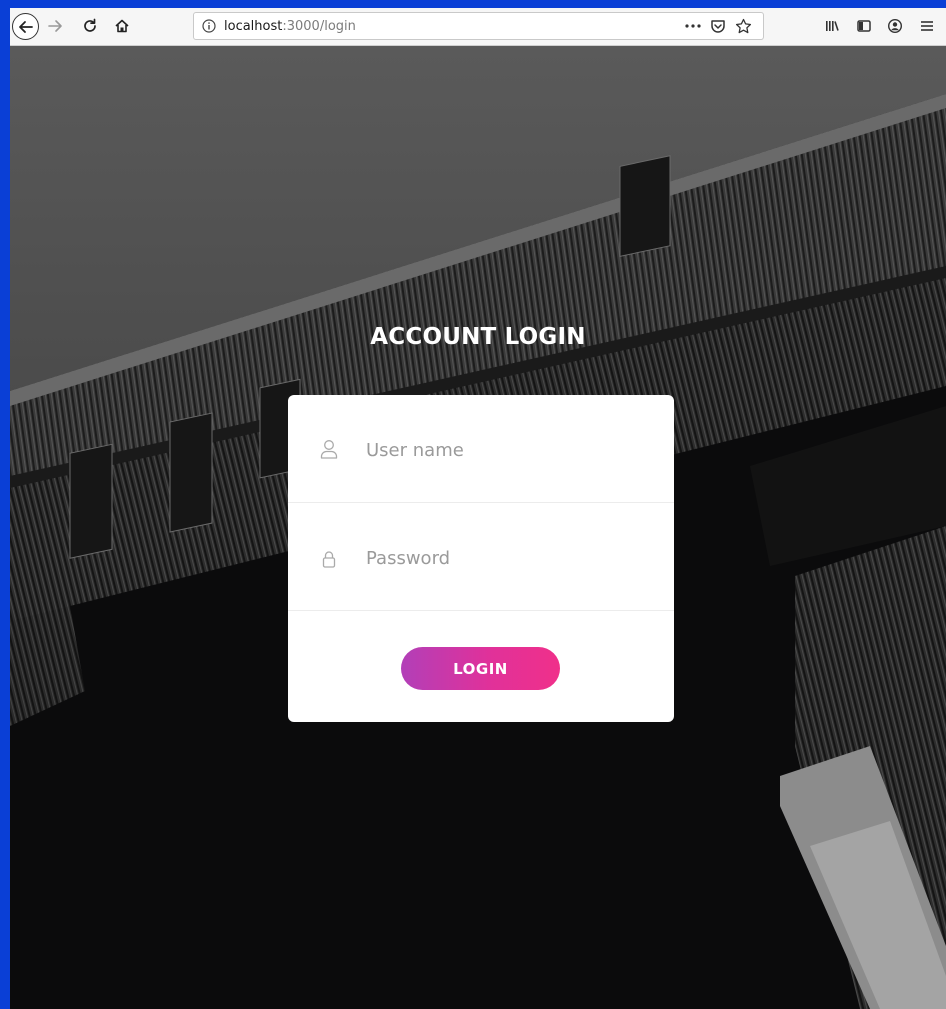 This screenshot has height=1009, width=946. I want to click on menu-button, so click(927, 26).